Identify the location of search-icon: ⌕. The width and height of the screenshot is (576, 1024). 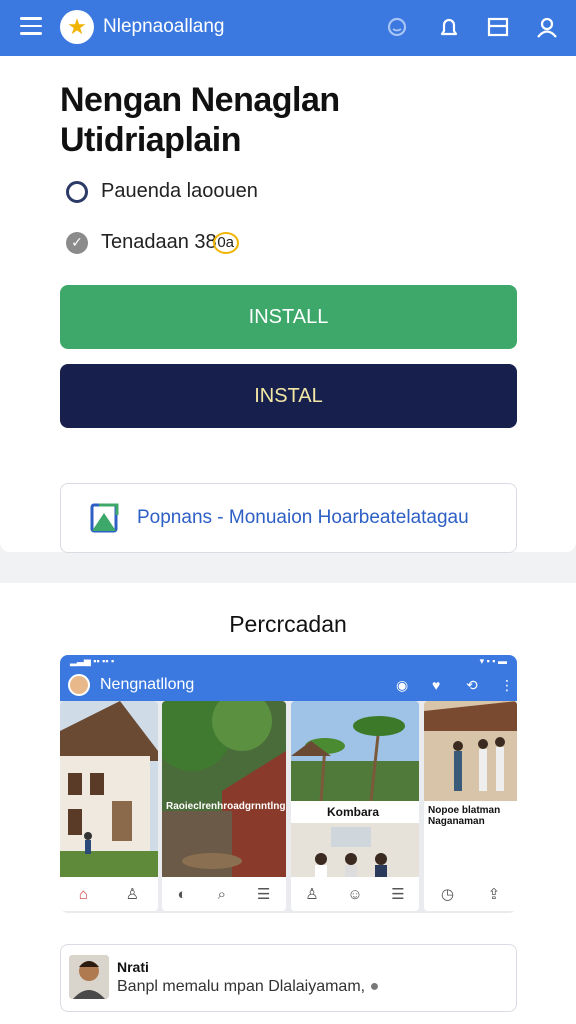
(221, 894).